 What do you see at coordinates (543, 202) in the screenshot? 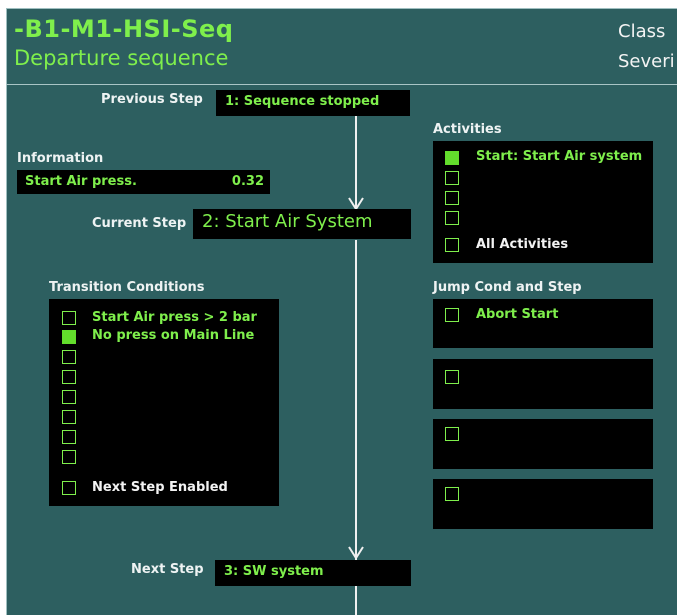
I see `activities-box: Start: Start Air system All Activities` at bounding box center [543, 202].